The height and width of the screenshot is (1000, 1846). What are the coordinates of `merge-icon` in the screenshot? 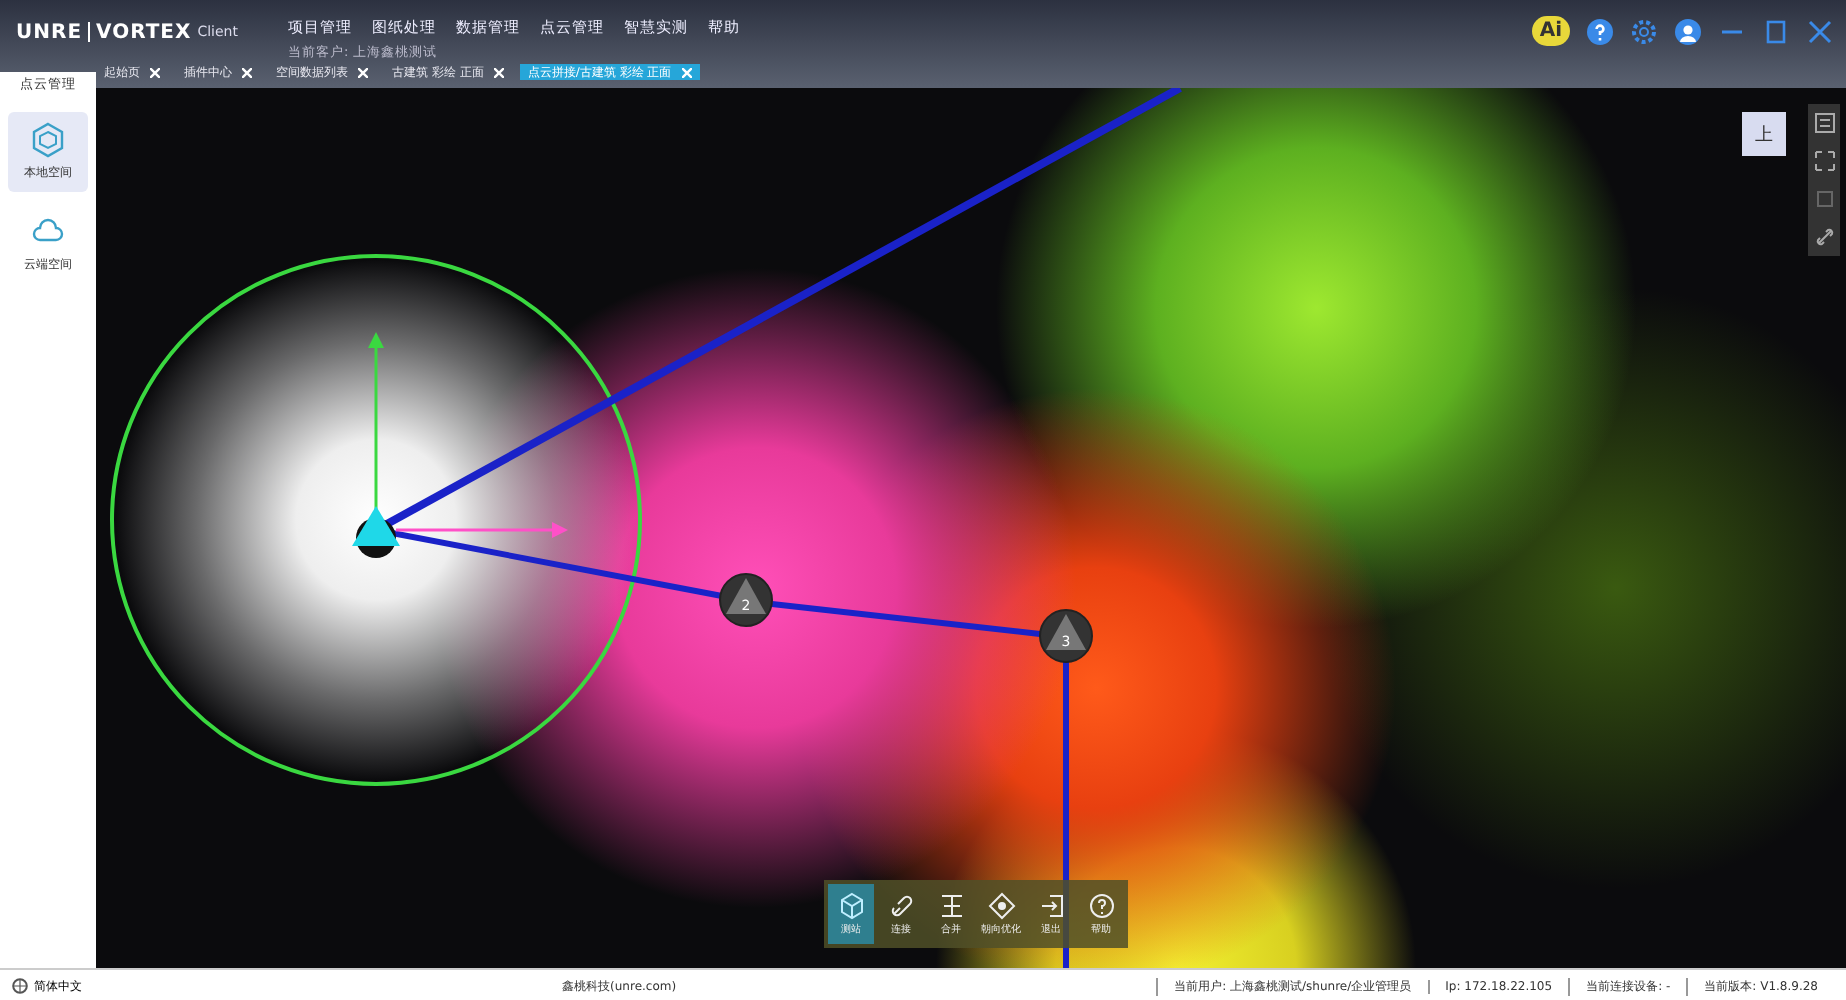 It's located at (951, 906).